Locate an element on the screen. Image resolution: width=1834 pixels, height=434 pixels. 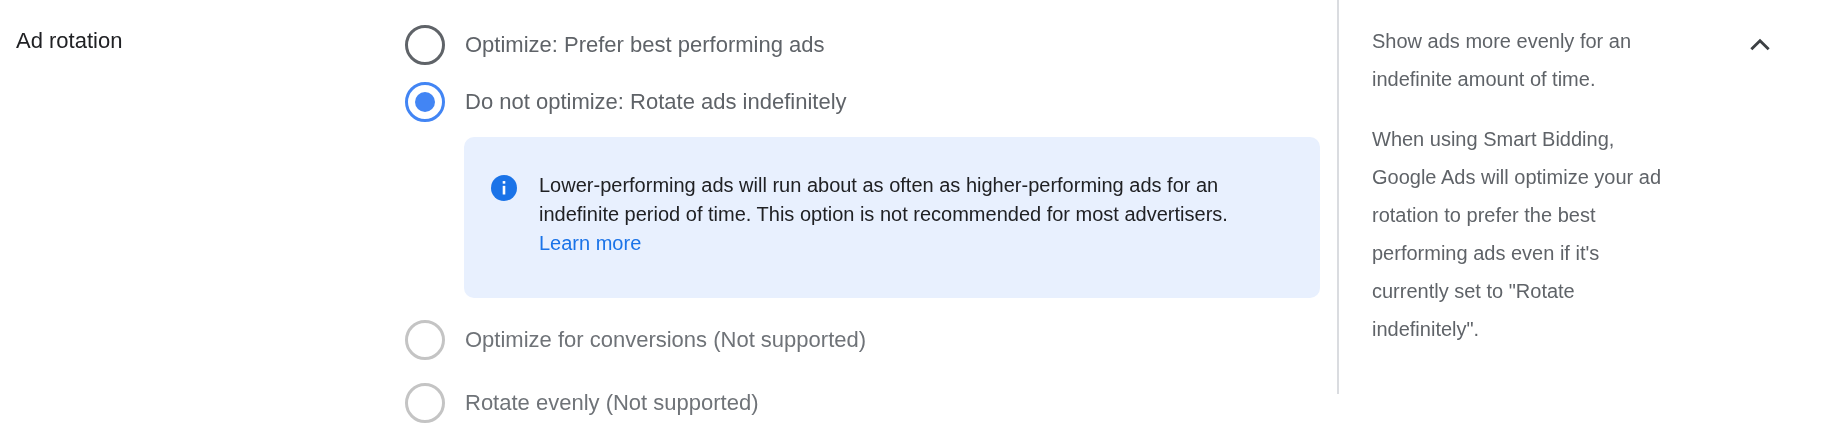
option-label: Do not optimize: Rotate ads indefinitely is located at coordinates (656, 101).